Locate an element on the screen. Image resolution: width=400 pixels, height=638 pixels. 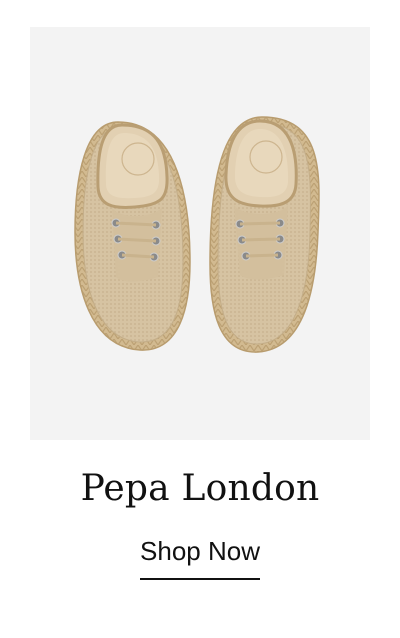
left-shoe is located at coordinates (132, 236).